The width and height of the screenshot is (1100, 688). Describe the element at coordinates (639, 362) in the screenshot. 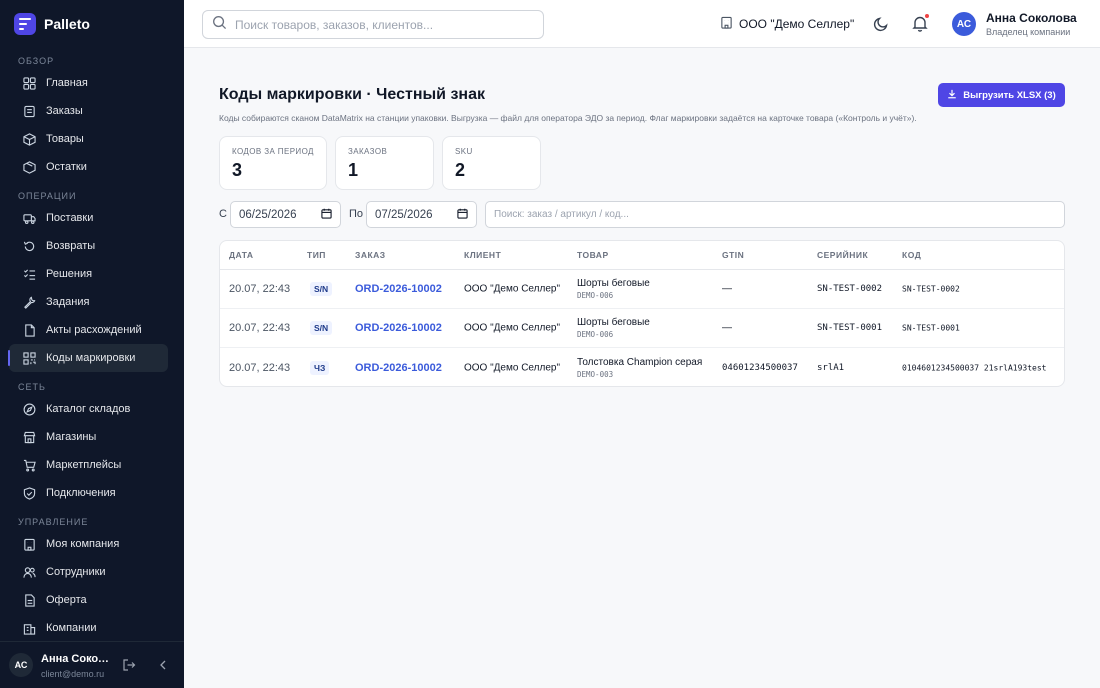

I see `product-name: Толстовка Champion серая` at that location.